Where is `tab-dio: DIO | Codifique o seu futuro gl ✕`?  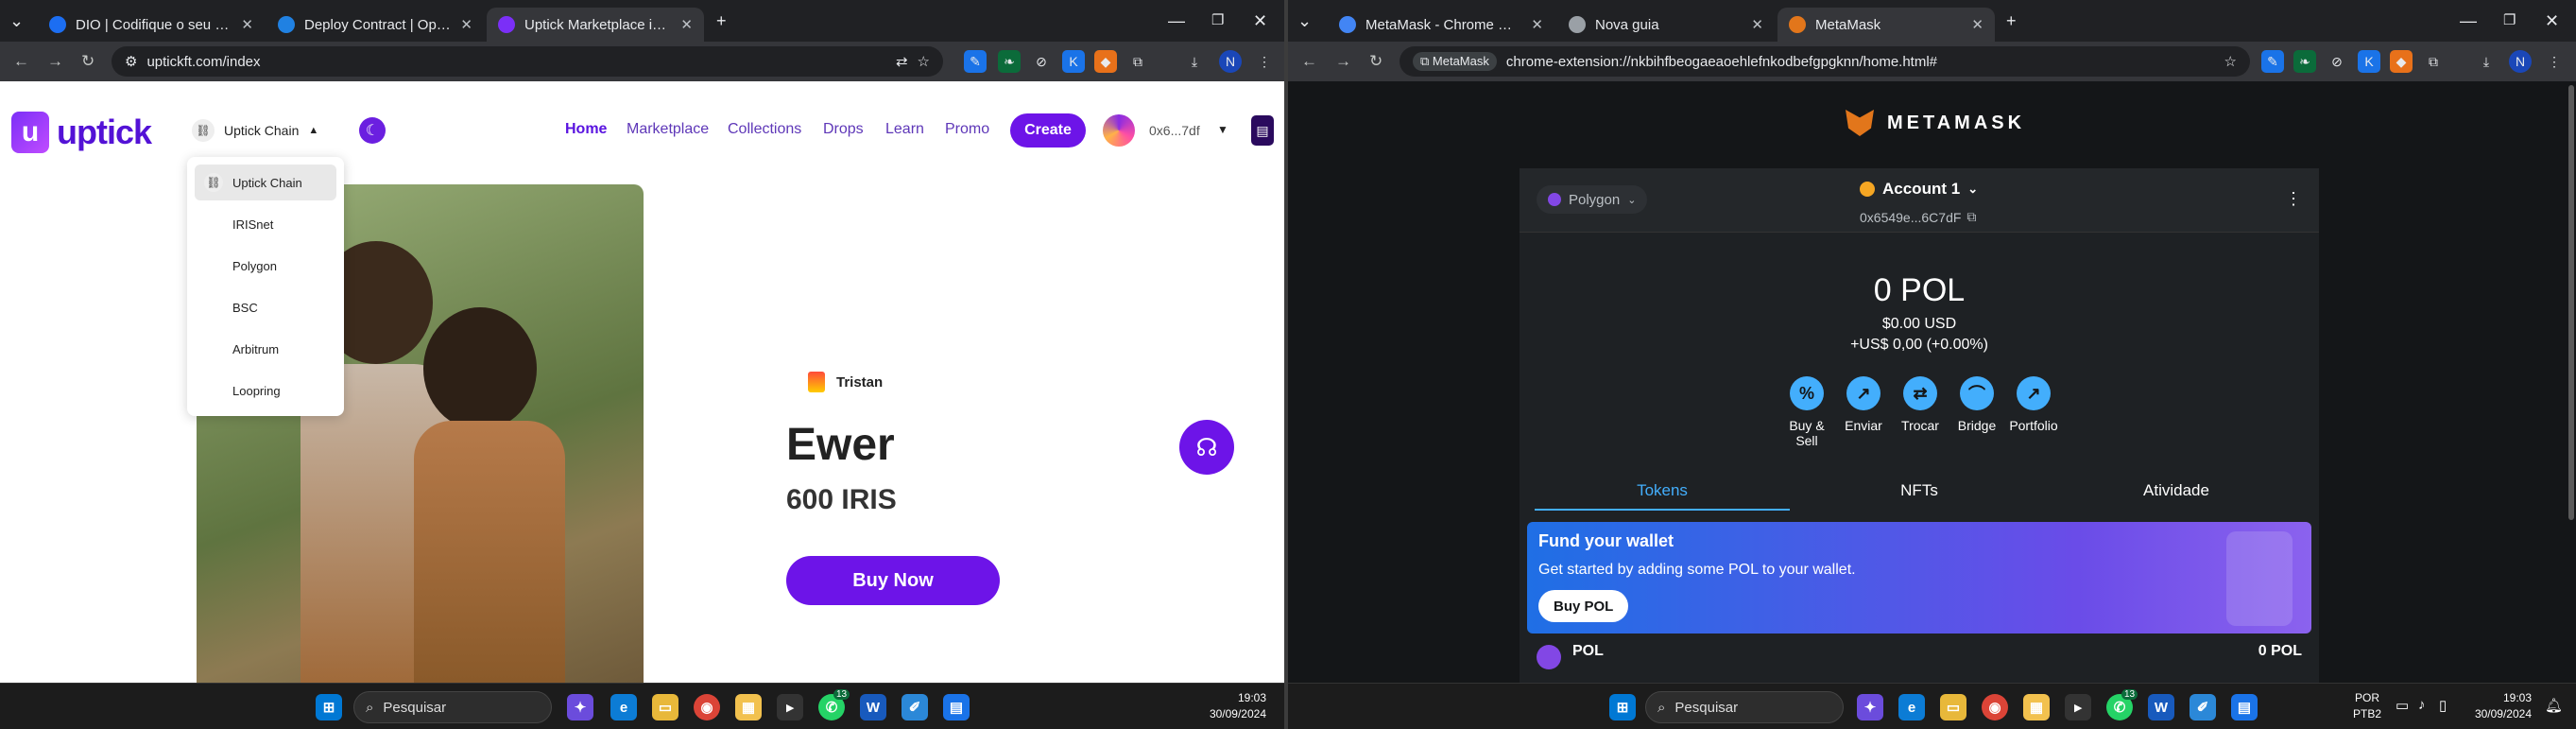
tab-dio: DIO | Codifique o seu futuro gl ✕ is located at coordinates (151, 25).